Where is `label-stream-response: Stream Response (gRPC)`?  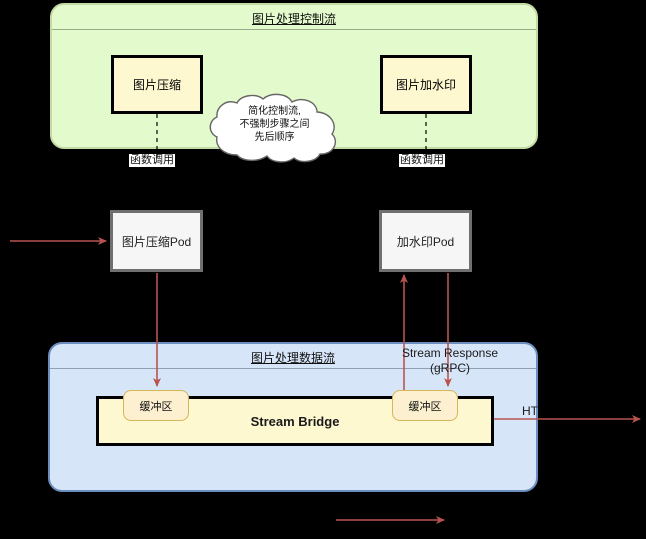
label-stream-response: Stream Response (gRPC) is located at coordinates (450, 361).